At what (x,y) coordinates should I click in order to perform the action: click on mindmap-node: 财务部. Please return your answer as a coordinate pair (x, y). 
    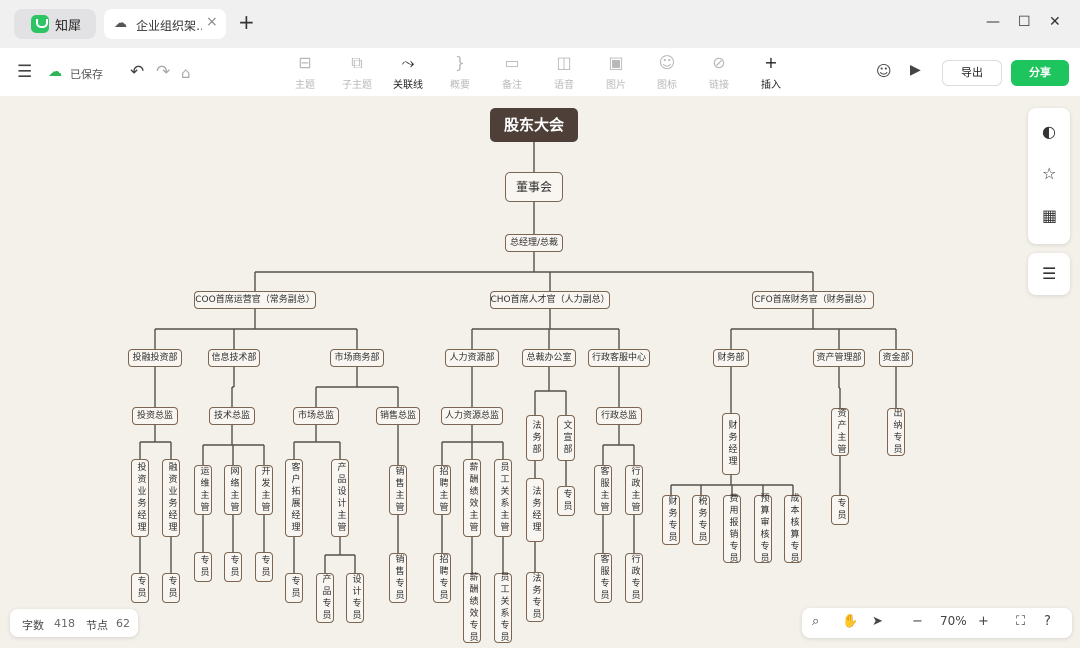
    Looking at the image, I should click on (731, 358).